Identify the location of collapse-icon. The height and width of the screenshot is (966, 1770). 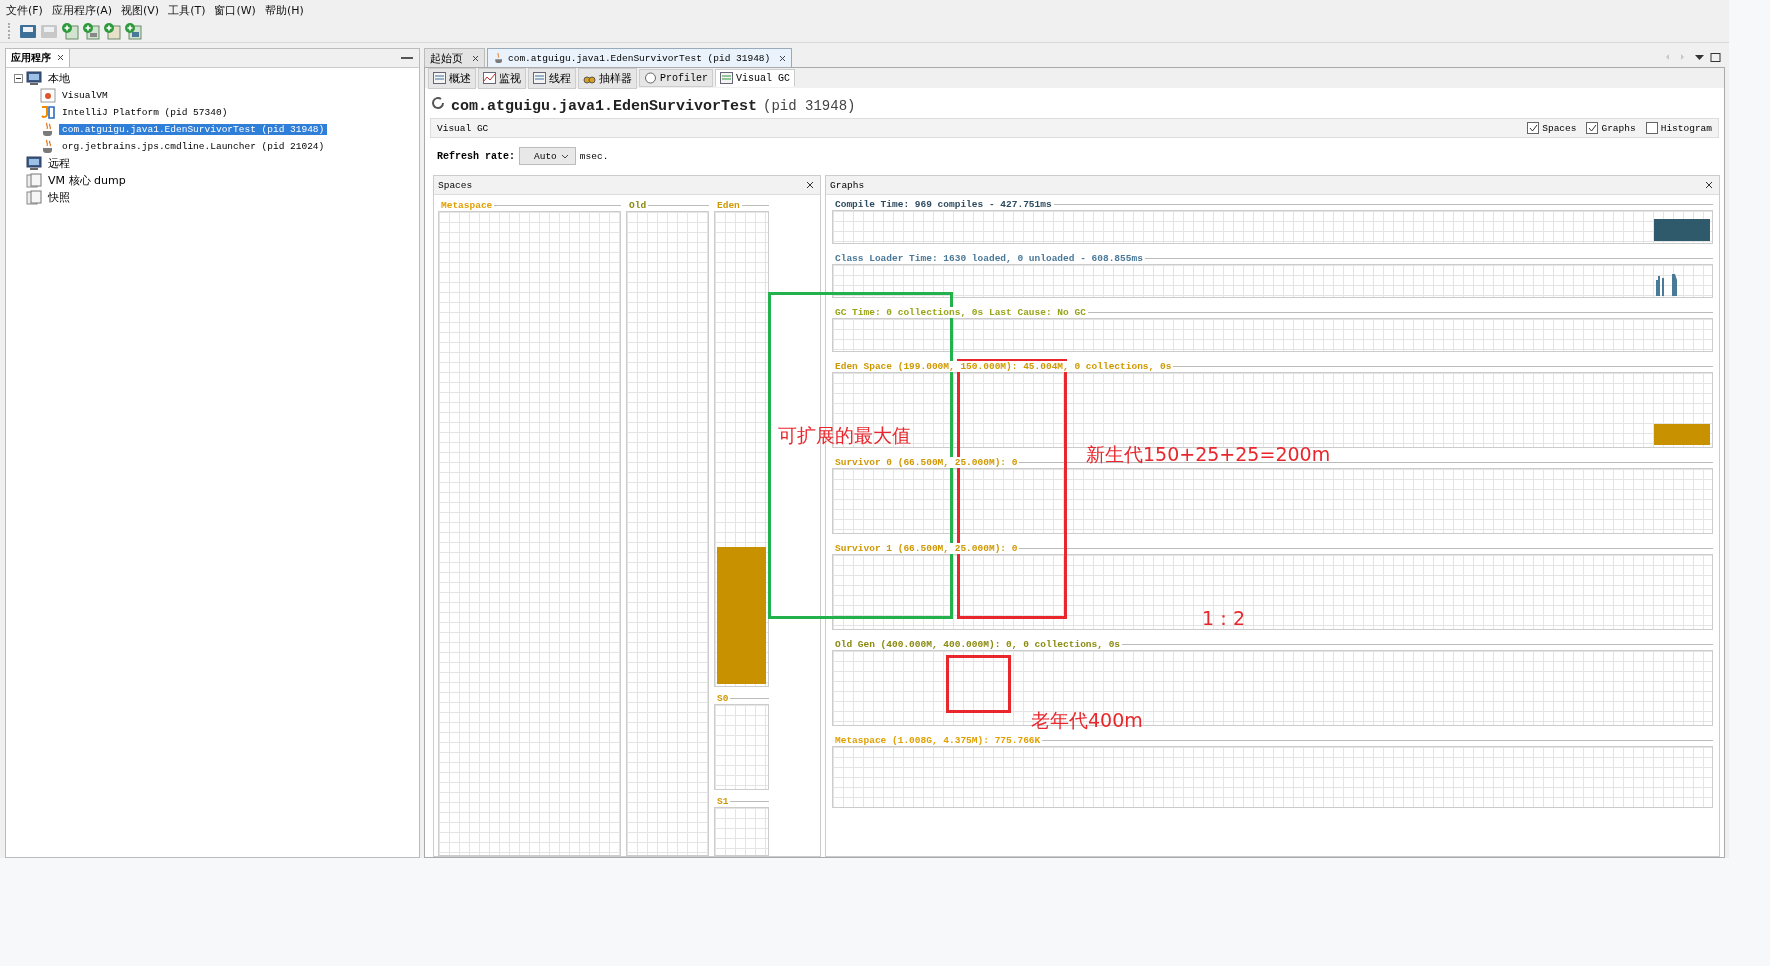
(18, 78).